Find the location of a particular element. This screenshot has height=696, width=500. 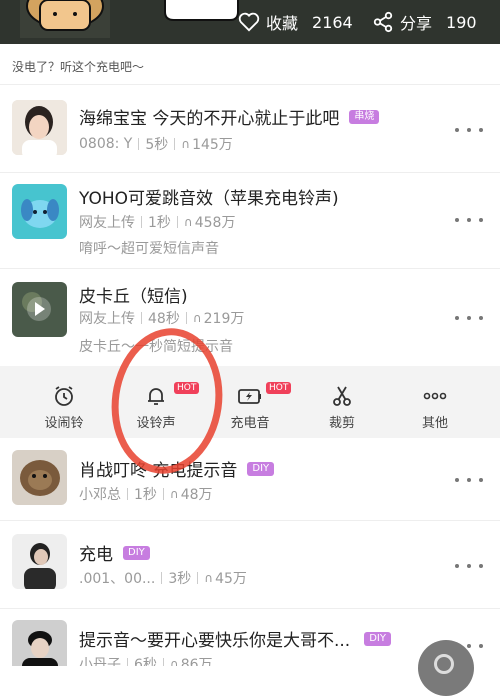

cover-decoration is located at coordinates (201, 10).